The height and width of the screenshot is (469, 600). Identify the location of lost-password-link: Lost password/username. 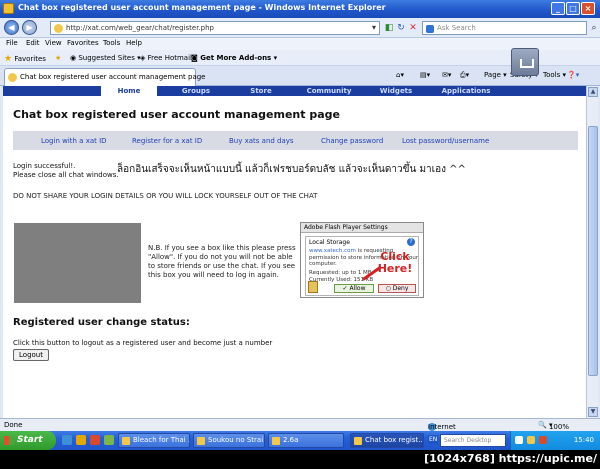
(445, 141).